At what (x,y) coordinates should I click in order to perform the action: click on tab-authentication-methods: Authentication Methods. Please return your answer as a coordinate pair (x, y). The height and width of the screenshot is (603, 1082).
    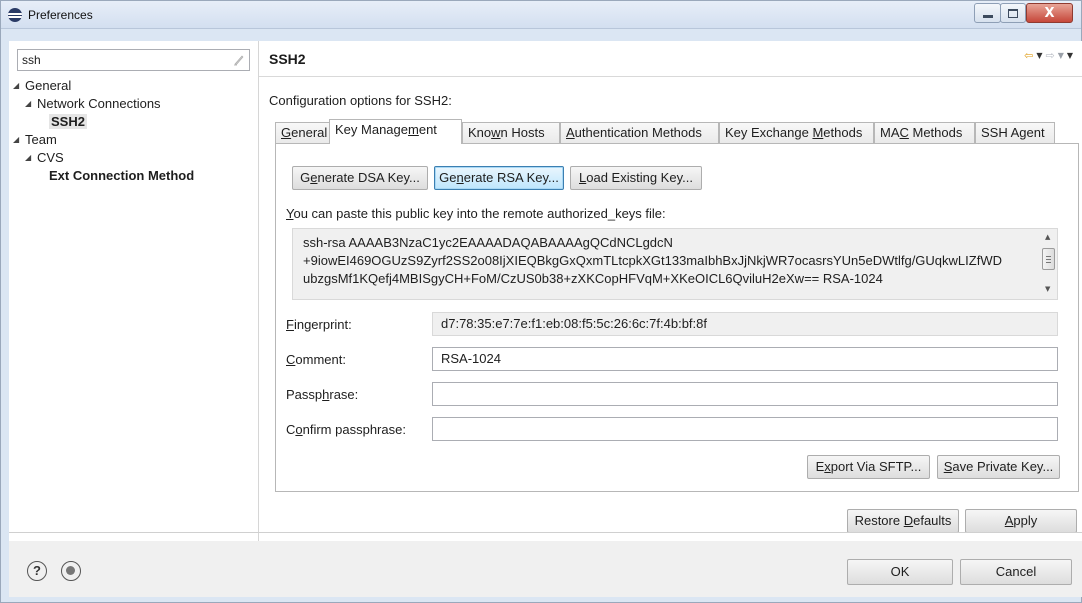
    Looking at the image, I should click on (639, 133).